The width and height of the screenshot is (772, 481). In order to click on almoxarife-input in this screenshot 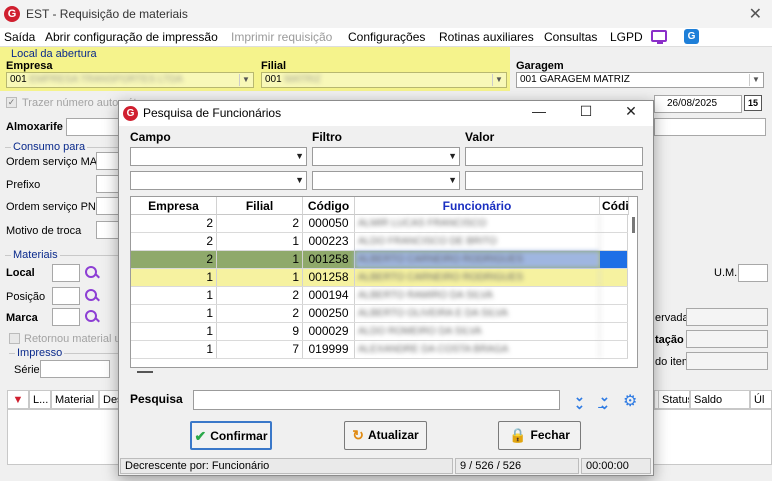, I will do `click(93, 127)`.